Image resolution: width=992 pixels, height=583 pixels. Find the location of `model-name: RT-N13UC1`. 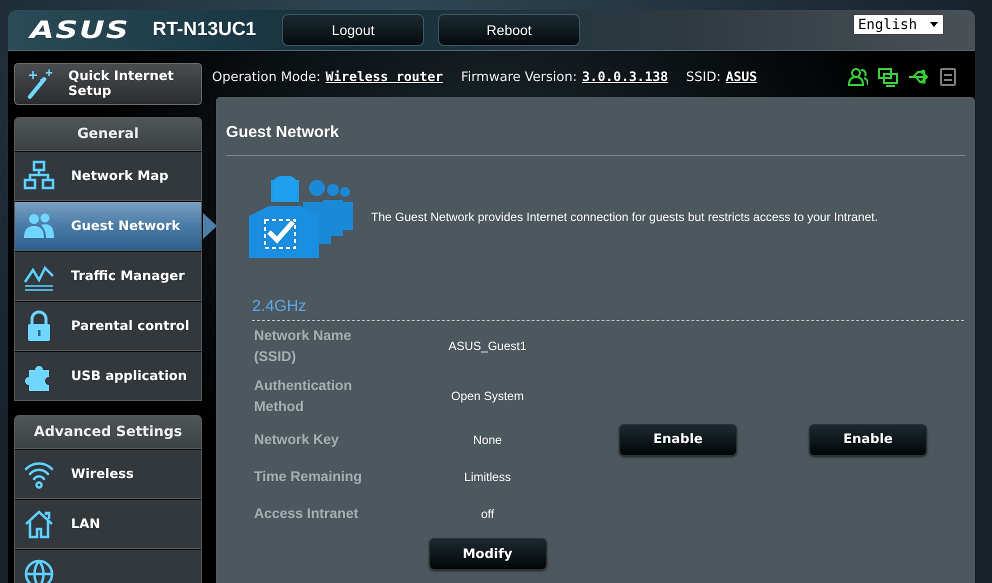

model-name: RT-N13UC1 is located at coordinates (204, 30).